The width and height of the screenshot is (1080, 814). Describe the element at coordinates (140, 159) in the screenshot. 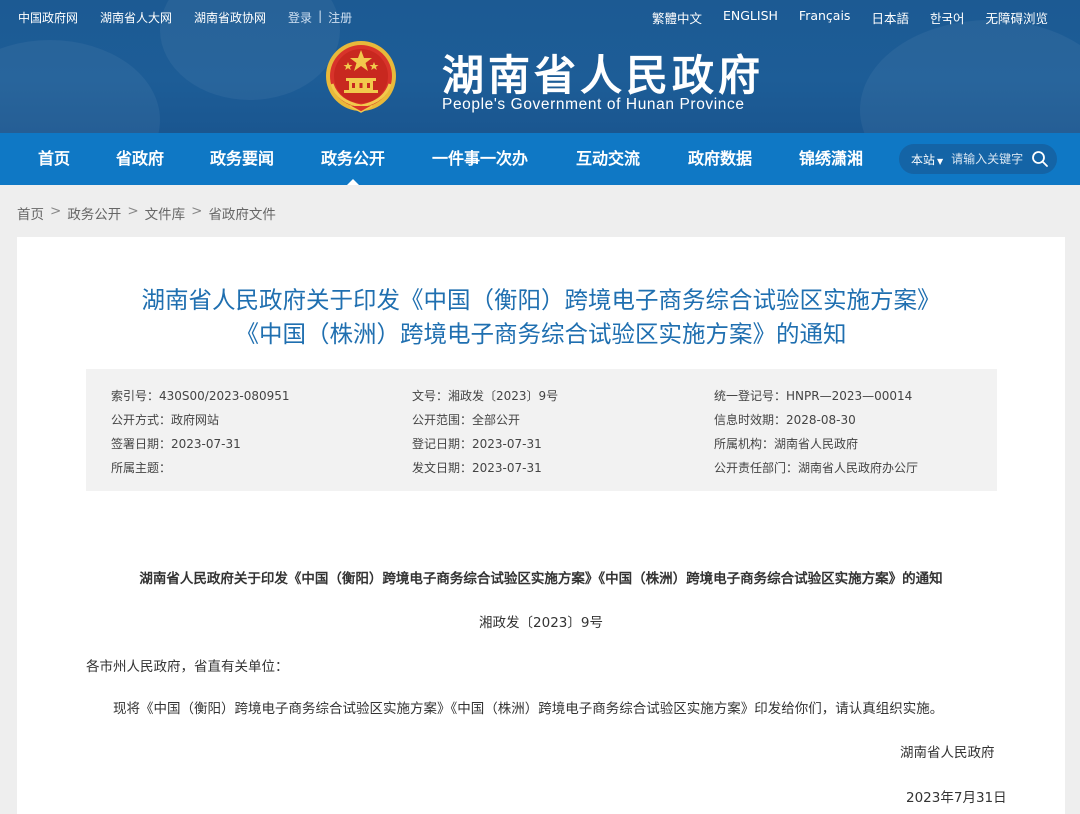

I see `nav-provincial-government: 省政府` at that location.